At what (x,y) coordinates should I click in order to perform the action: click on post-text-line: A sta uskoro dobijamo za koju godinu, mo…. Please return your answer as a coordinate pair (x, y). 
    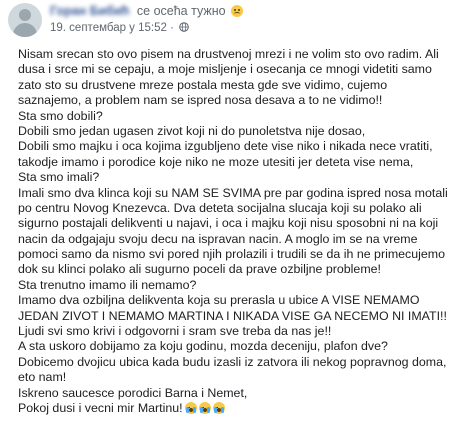
    Looking at the image, I should click on (236, 346).